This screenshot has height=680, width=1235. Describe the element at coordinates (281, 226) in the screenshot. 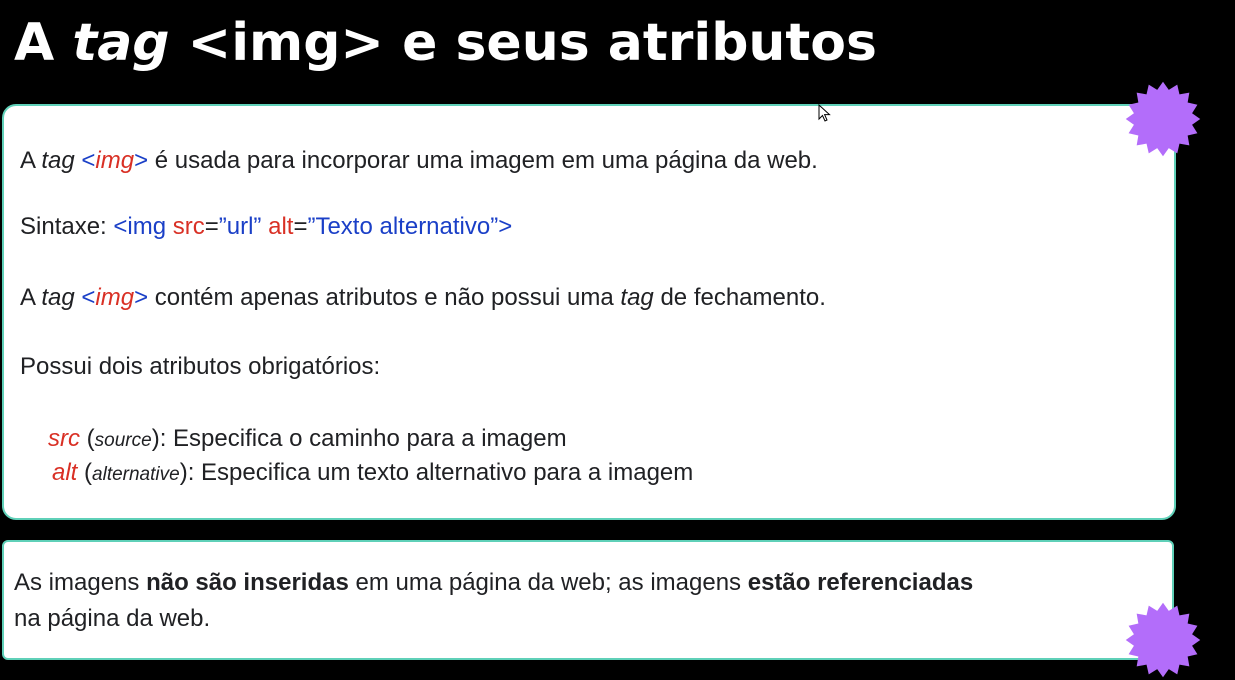

I see `syntax-alt-attr: alt` at that location.